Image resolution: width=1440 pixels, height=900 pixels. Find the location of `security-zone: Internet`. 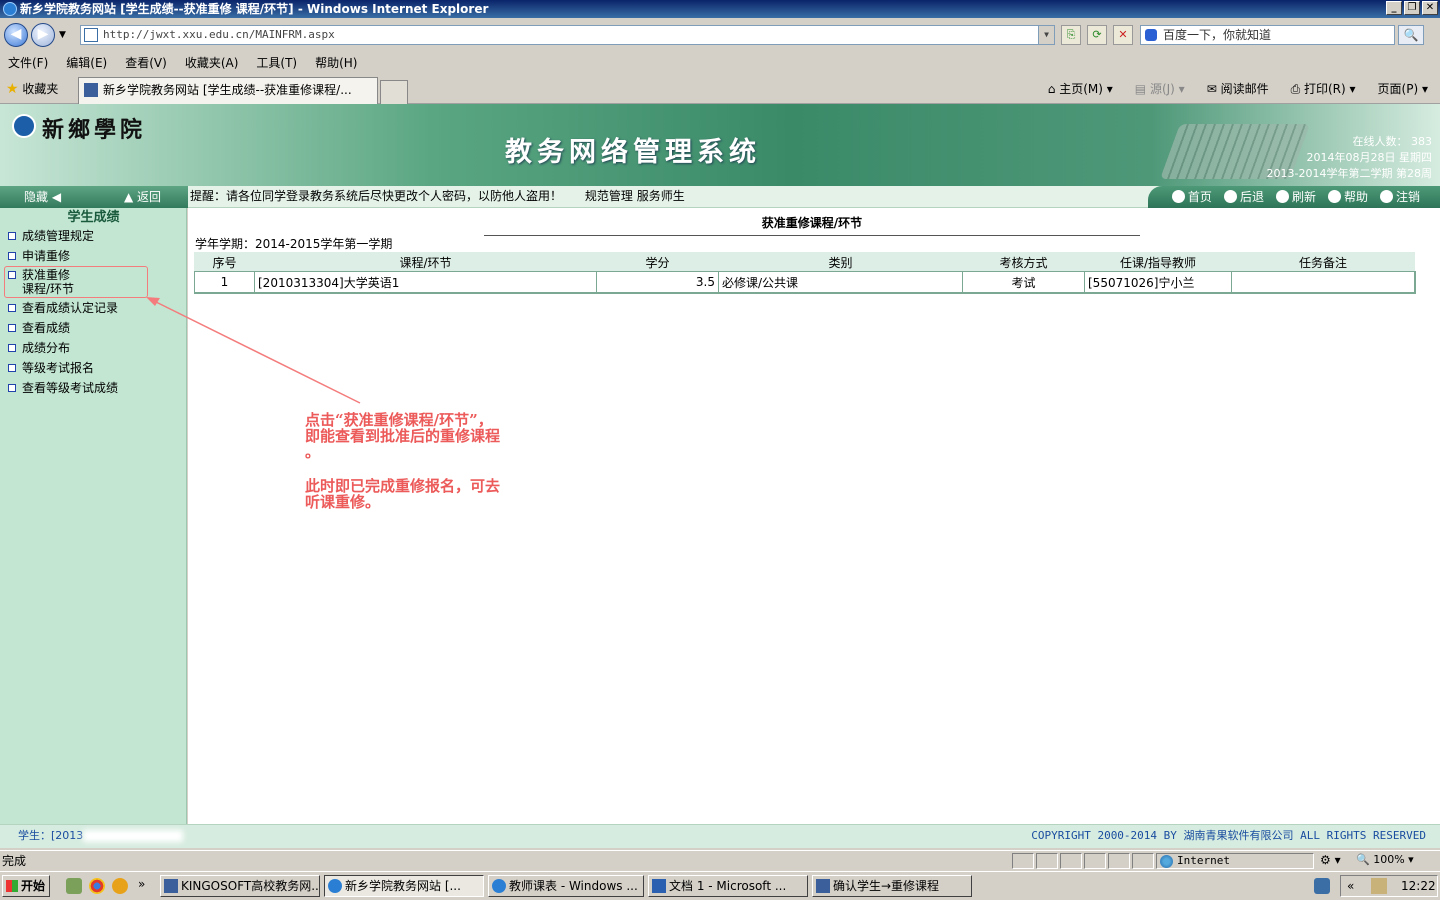

security-zone: Internet is located at coordinates (1235, 861).